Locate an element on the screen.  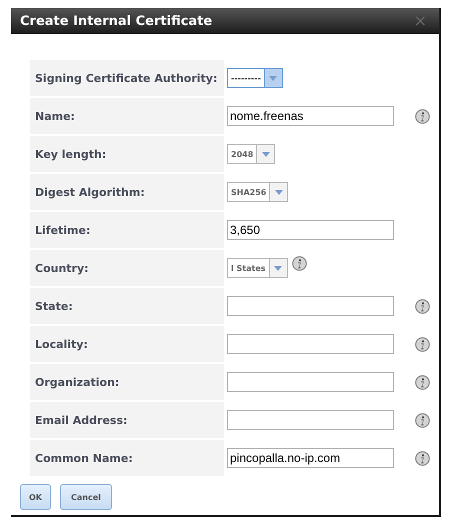
select-field: 2048 is located at coordinates (251, 154).